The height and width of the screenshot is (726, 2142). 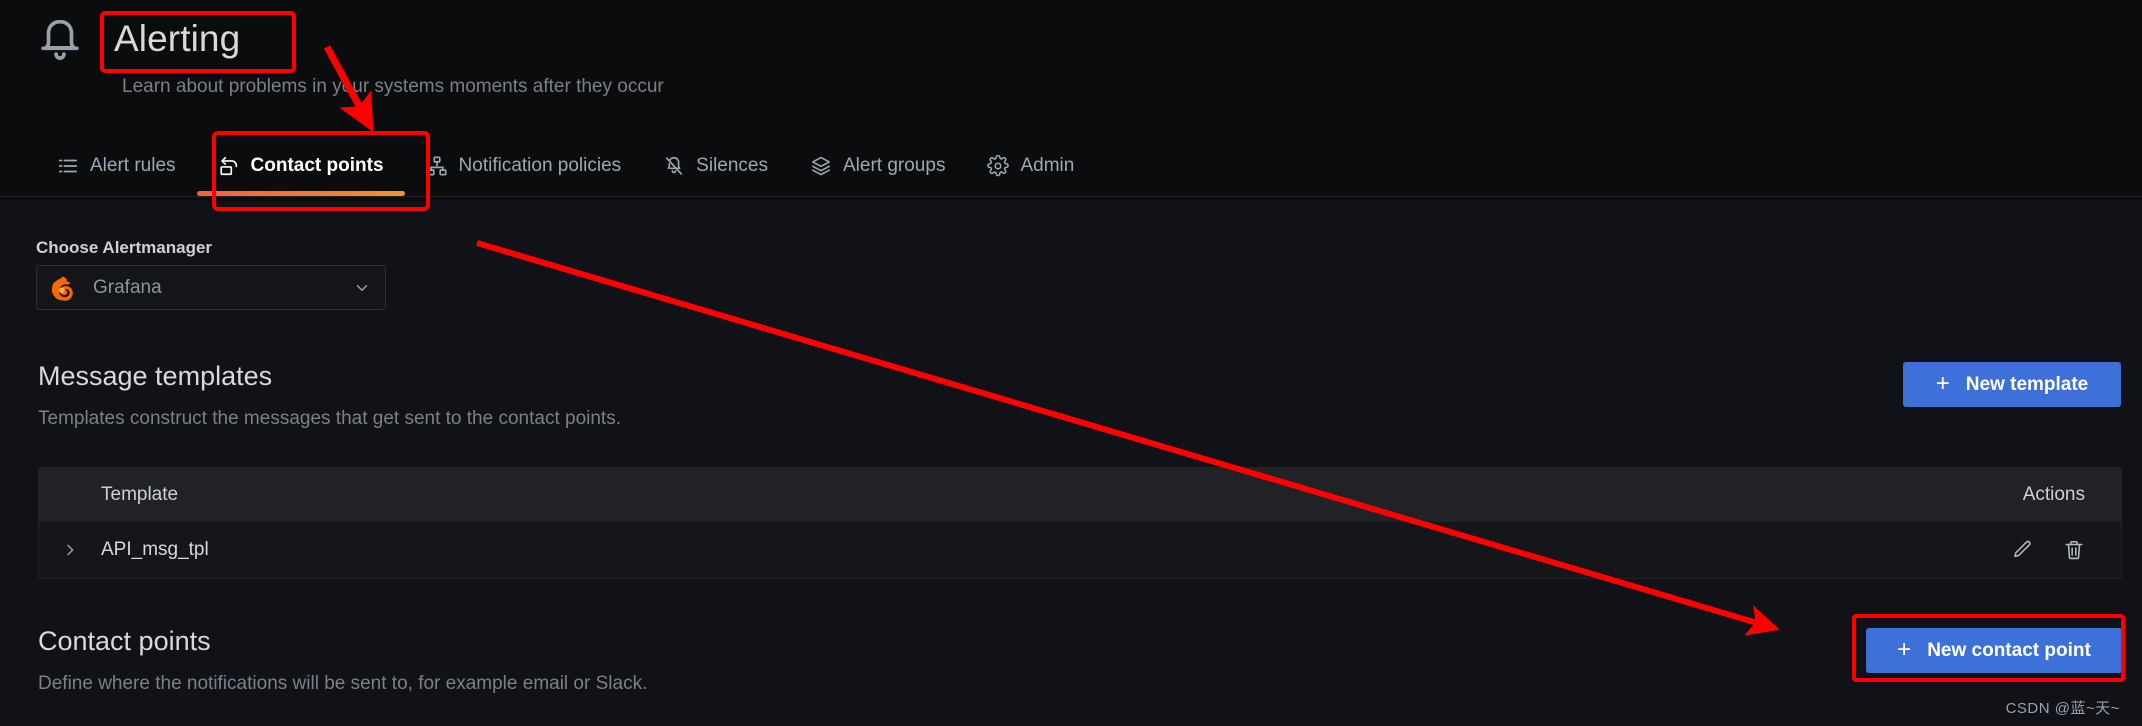 I want to click on tab-notification-policies: Notification policies, so click(x=524, y=165).